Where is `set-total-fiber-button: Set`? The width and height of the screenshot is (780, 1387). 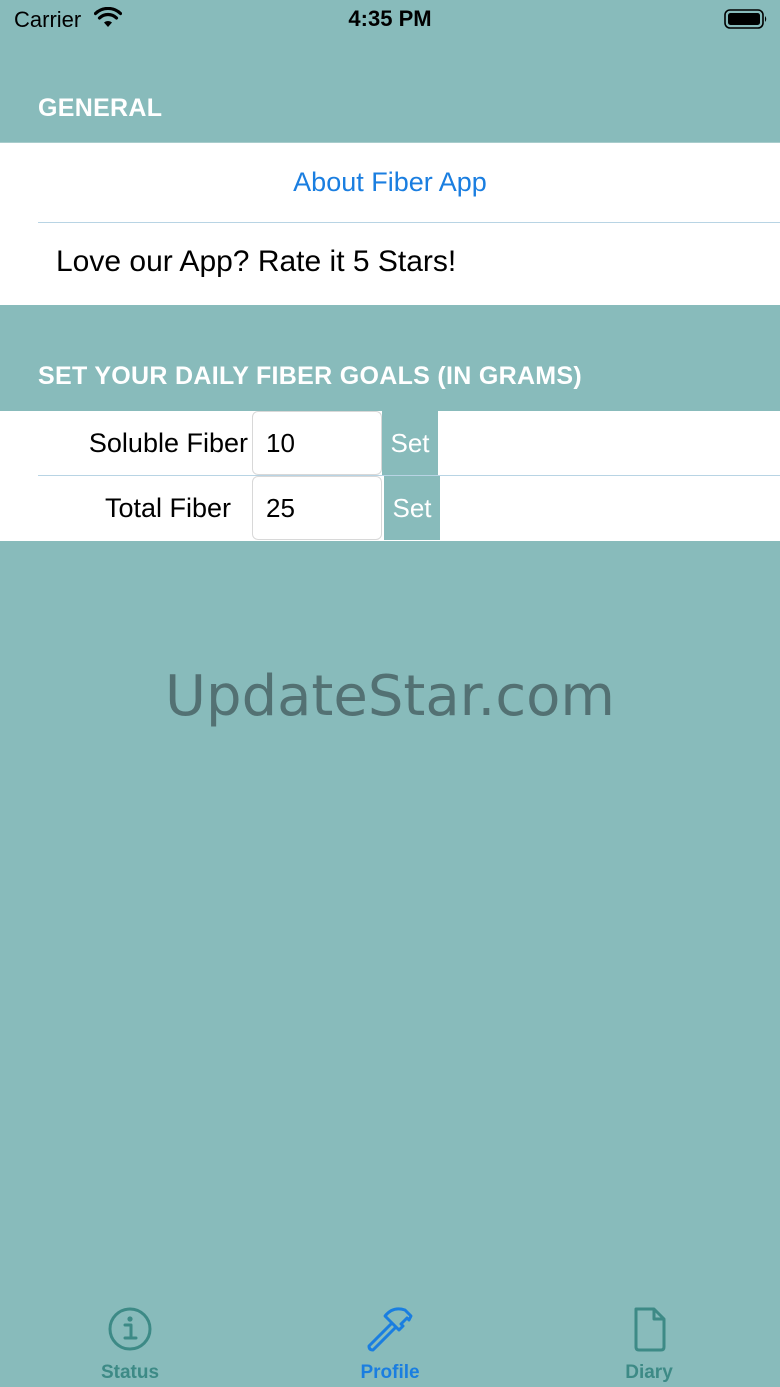
set-total-fiber-button: Set is located at coordinates (412, 508).